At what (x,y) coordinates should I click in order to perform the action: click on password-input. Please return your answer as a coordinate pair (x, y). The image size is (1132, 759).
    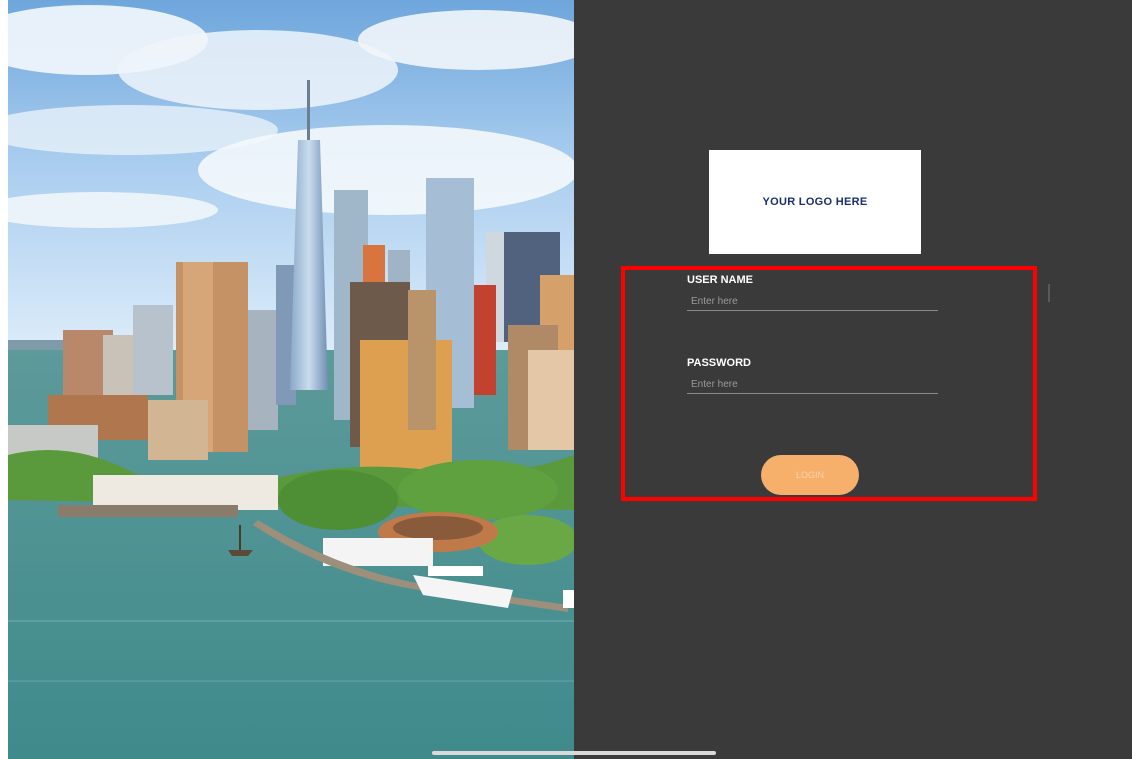
    Looking at the image, I should click on (812, 384).